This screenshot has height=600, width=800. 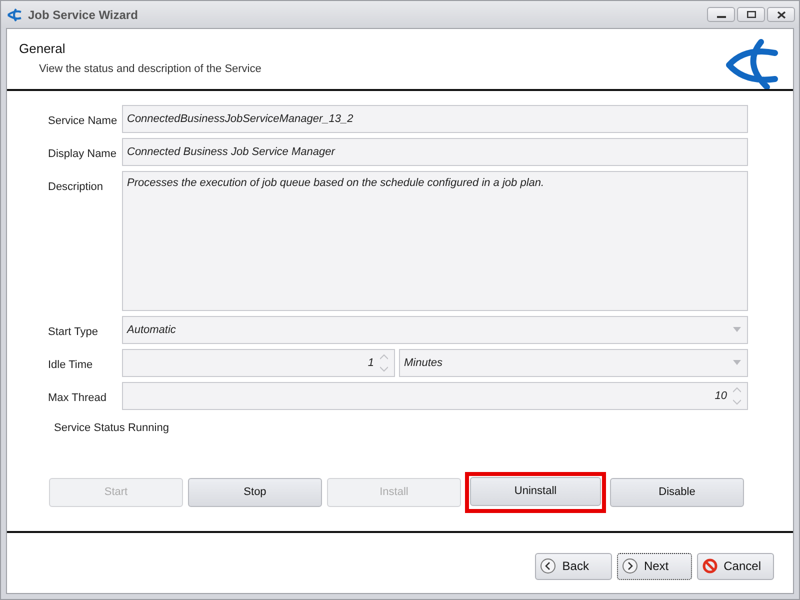 What do you see at coordinates (111, 428) in the screenshot?
I see `status-text: Service Status Running` at bounding box center [111, 428].